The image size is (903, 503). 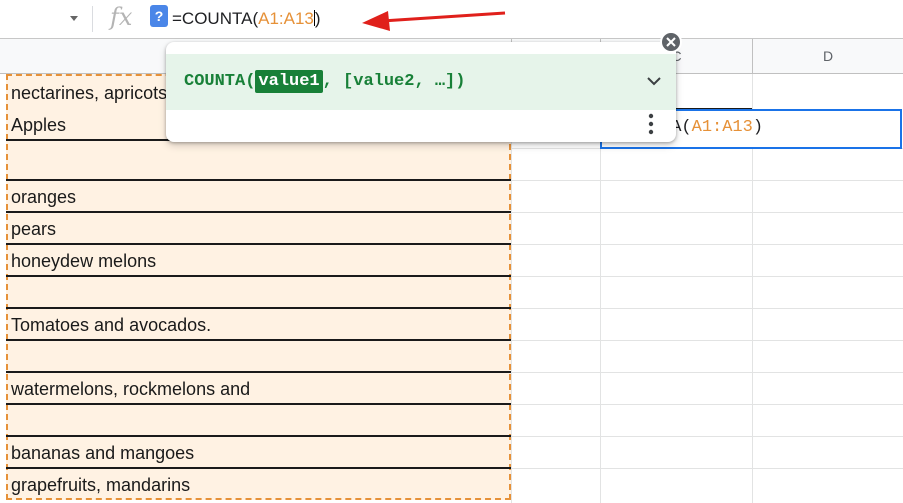 I want to click on cell-a4: oranges, so click(x=258, y=197).